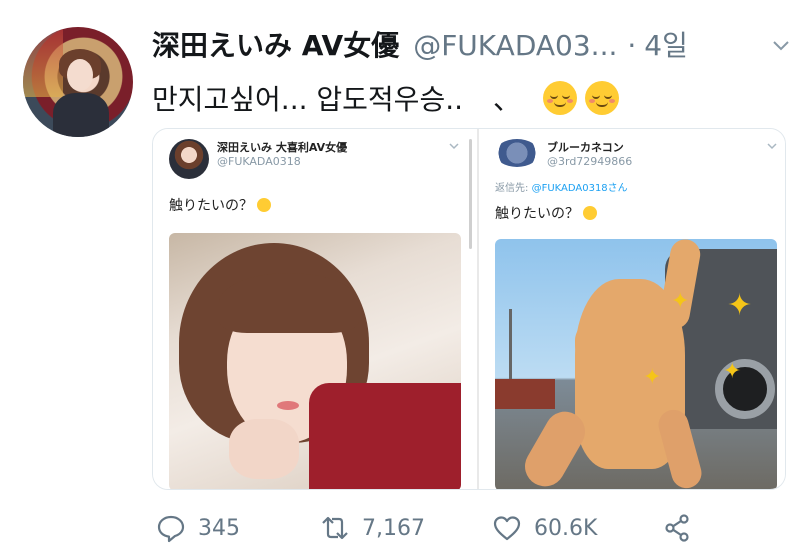 The image size is (800, 554). What do you see at coordinates (282, 147) in the screenshot?
I see `mini-author-name: 深田えいみ 大喜利AV女優` at bounding box center [282, 147].